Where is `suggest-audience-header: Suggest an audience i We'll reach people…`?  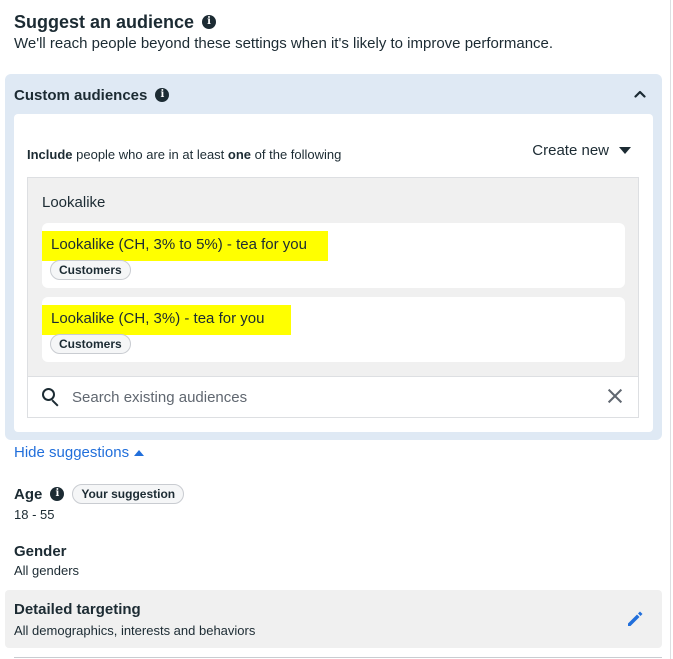
suggest-audience-header: Suggest an audience i We'll reach people… is located at coordinates (284, 31).